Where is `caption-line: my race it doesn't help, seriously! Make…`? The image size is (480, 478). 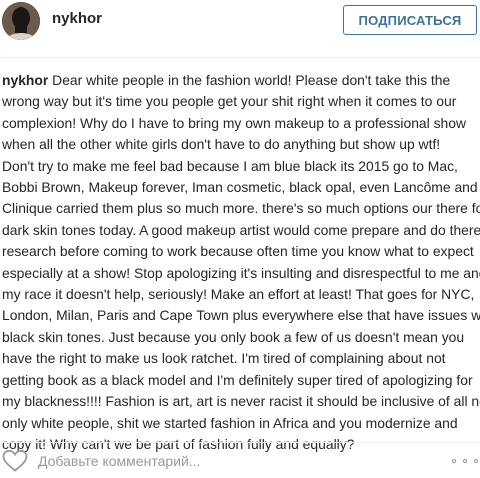
caption-line: my race it doesn't help, seriously! Make… is located at coordinates (238, 294).